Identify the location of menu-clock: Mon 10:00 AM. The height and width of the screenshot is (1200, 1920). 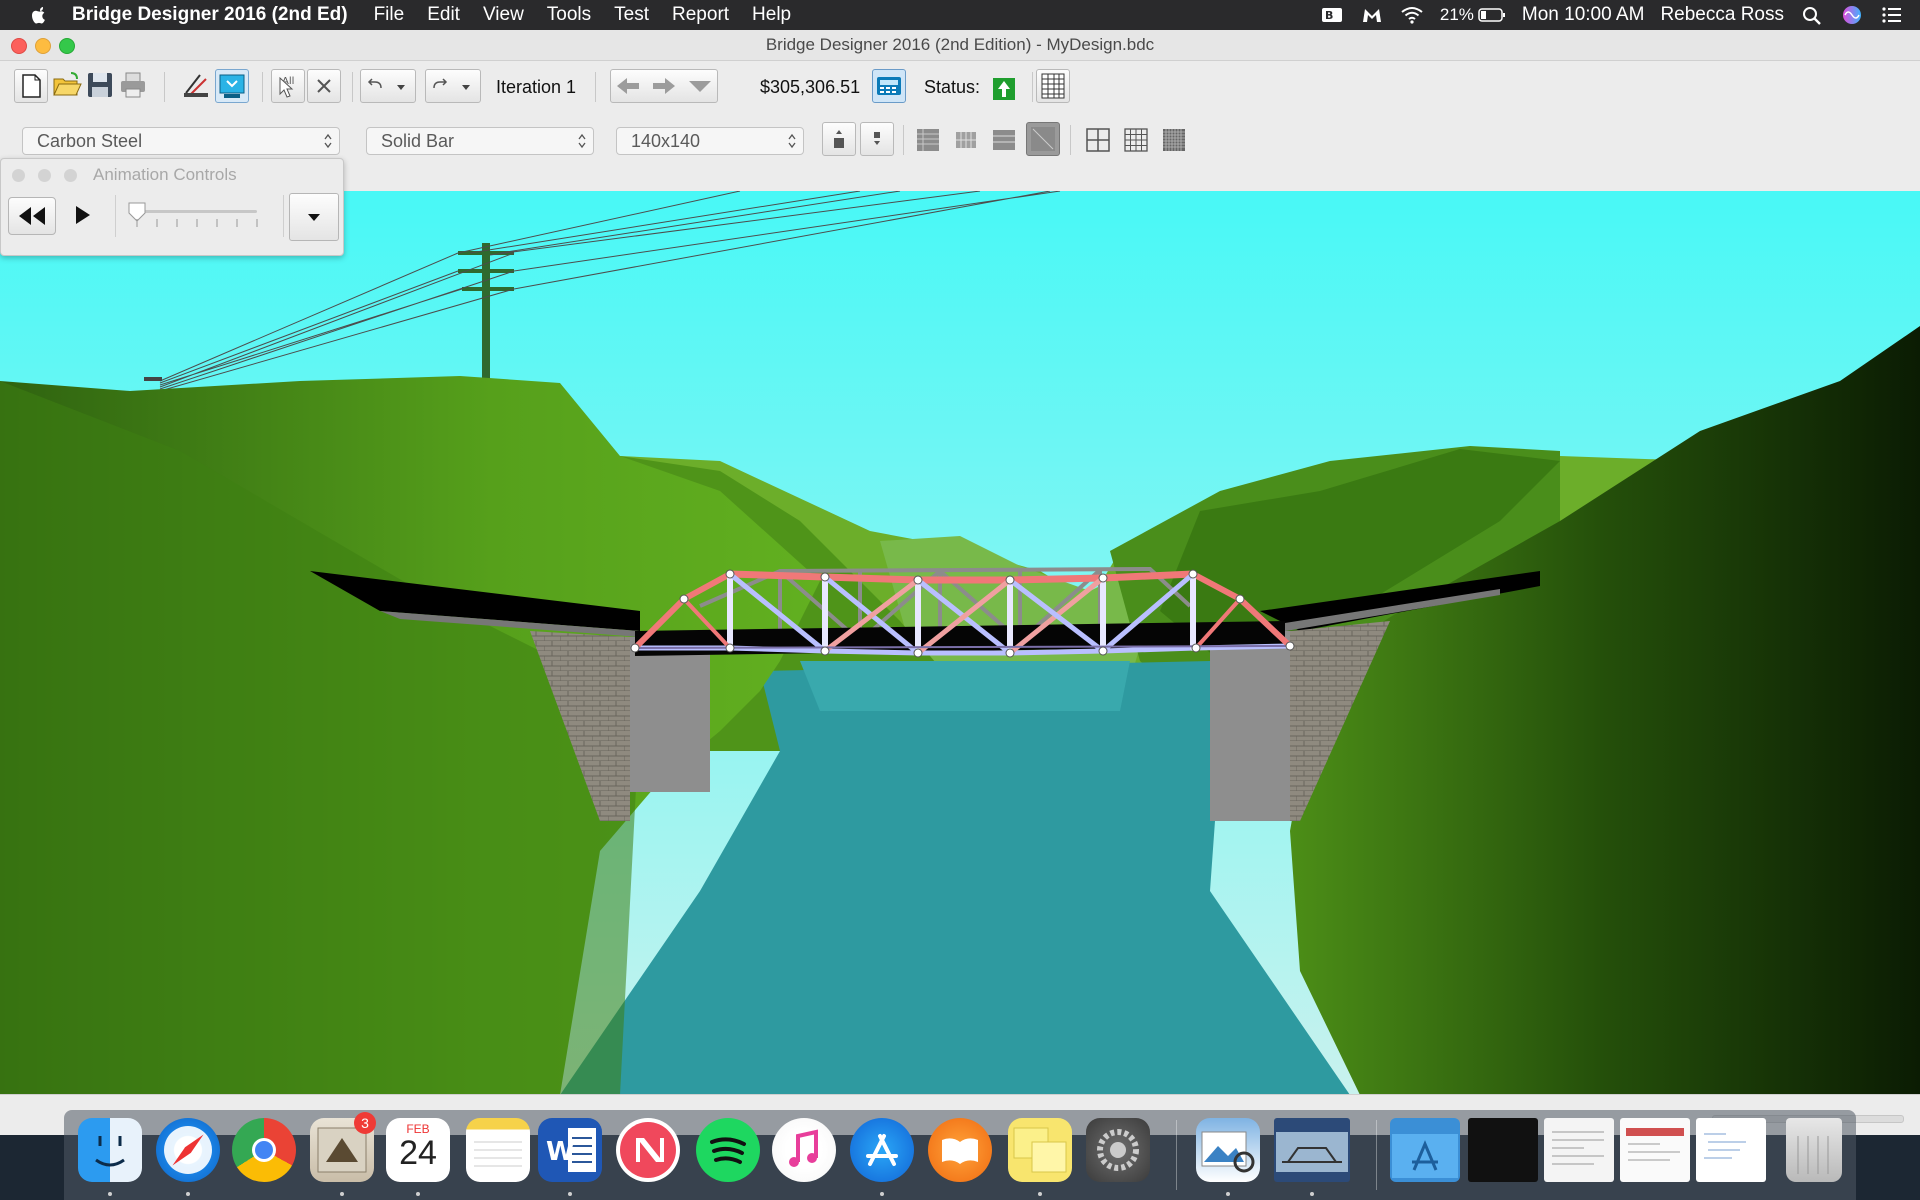
(1583, 15).